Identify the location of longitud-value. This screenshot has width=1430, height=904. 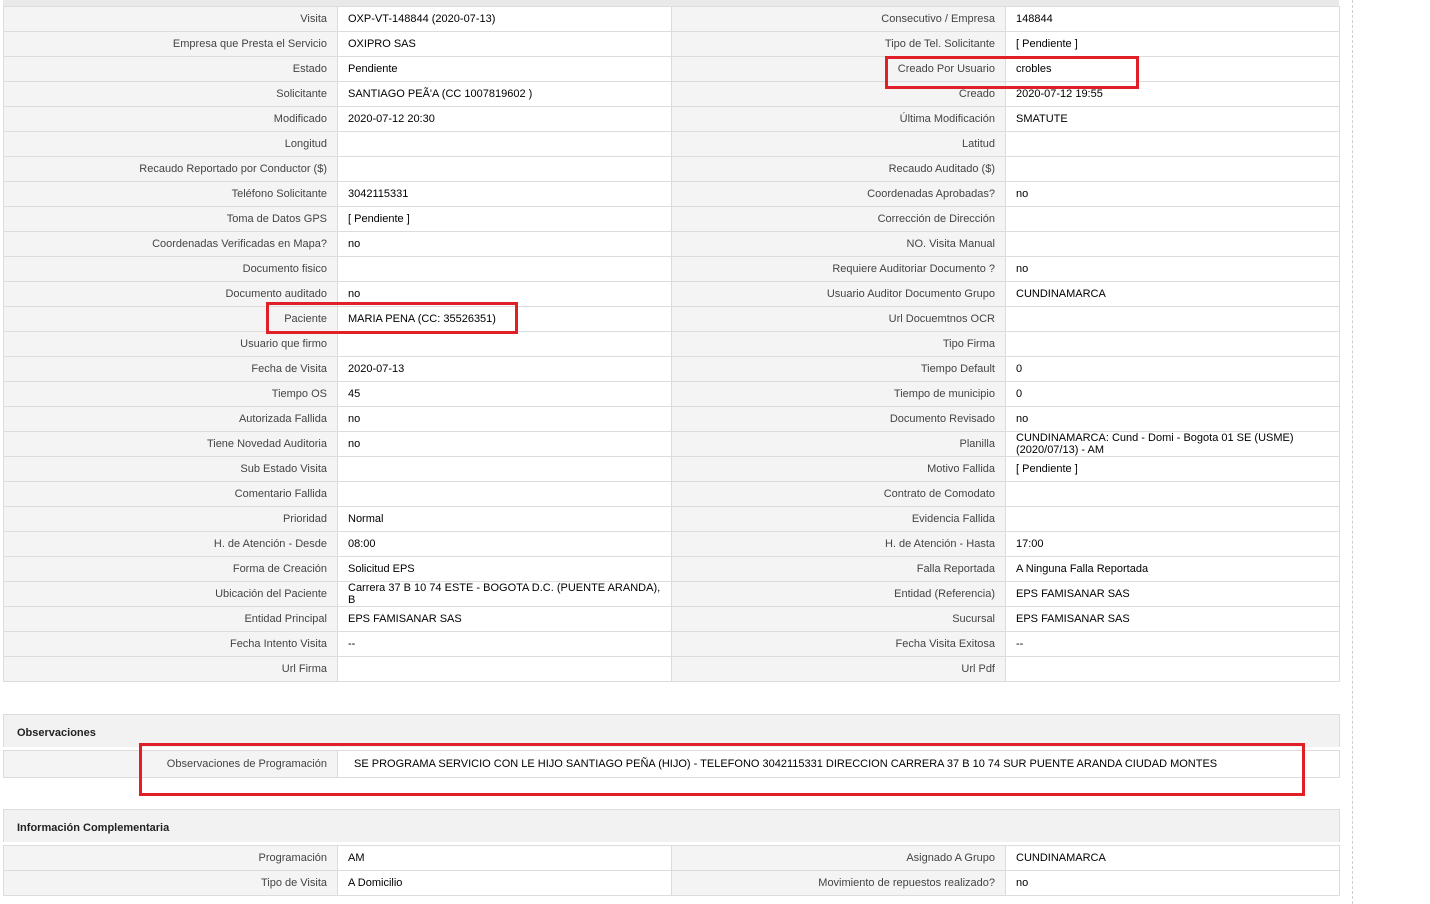
(504, 144).